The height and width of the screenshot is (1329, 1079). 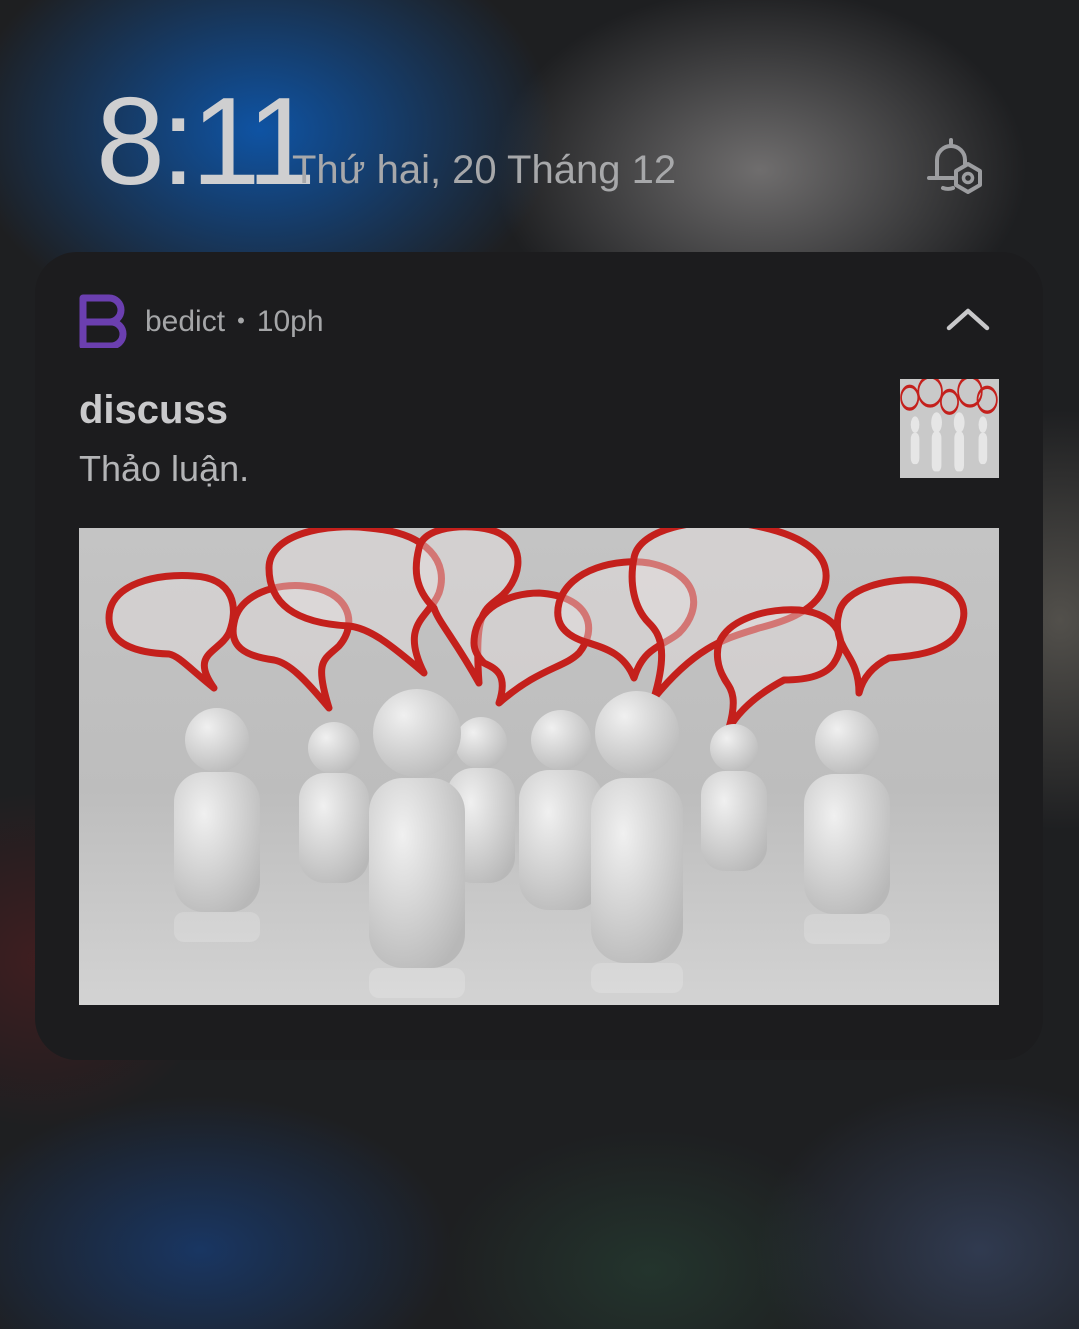 What do you see at coordinates (153, 410) in the screenshot?
I see `notification-title: discuss` at bounding box center [153, 410].